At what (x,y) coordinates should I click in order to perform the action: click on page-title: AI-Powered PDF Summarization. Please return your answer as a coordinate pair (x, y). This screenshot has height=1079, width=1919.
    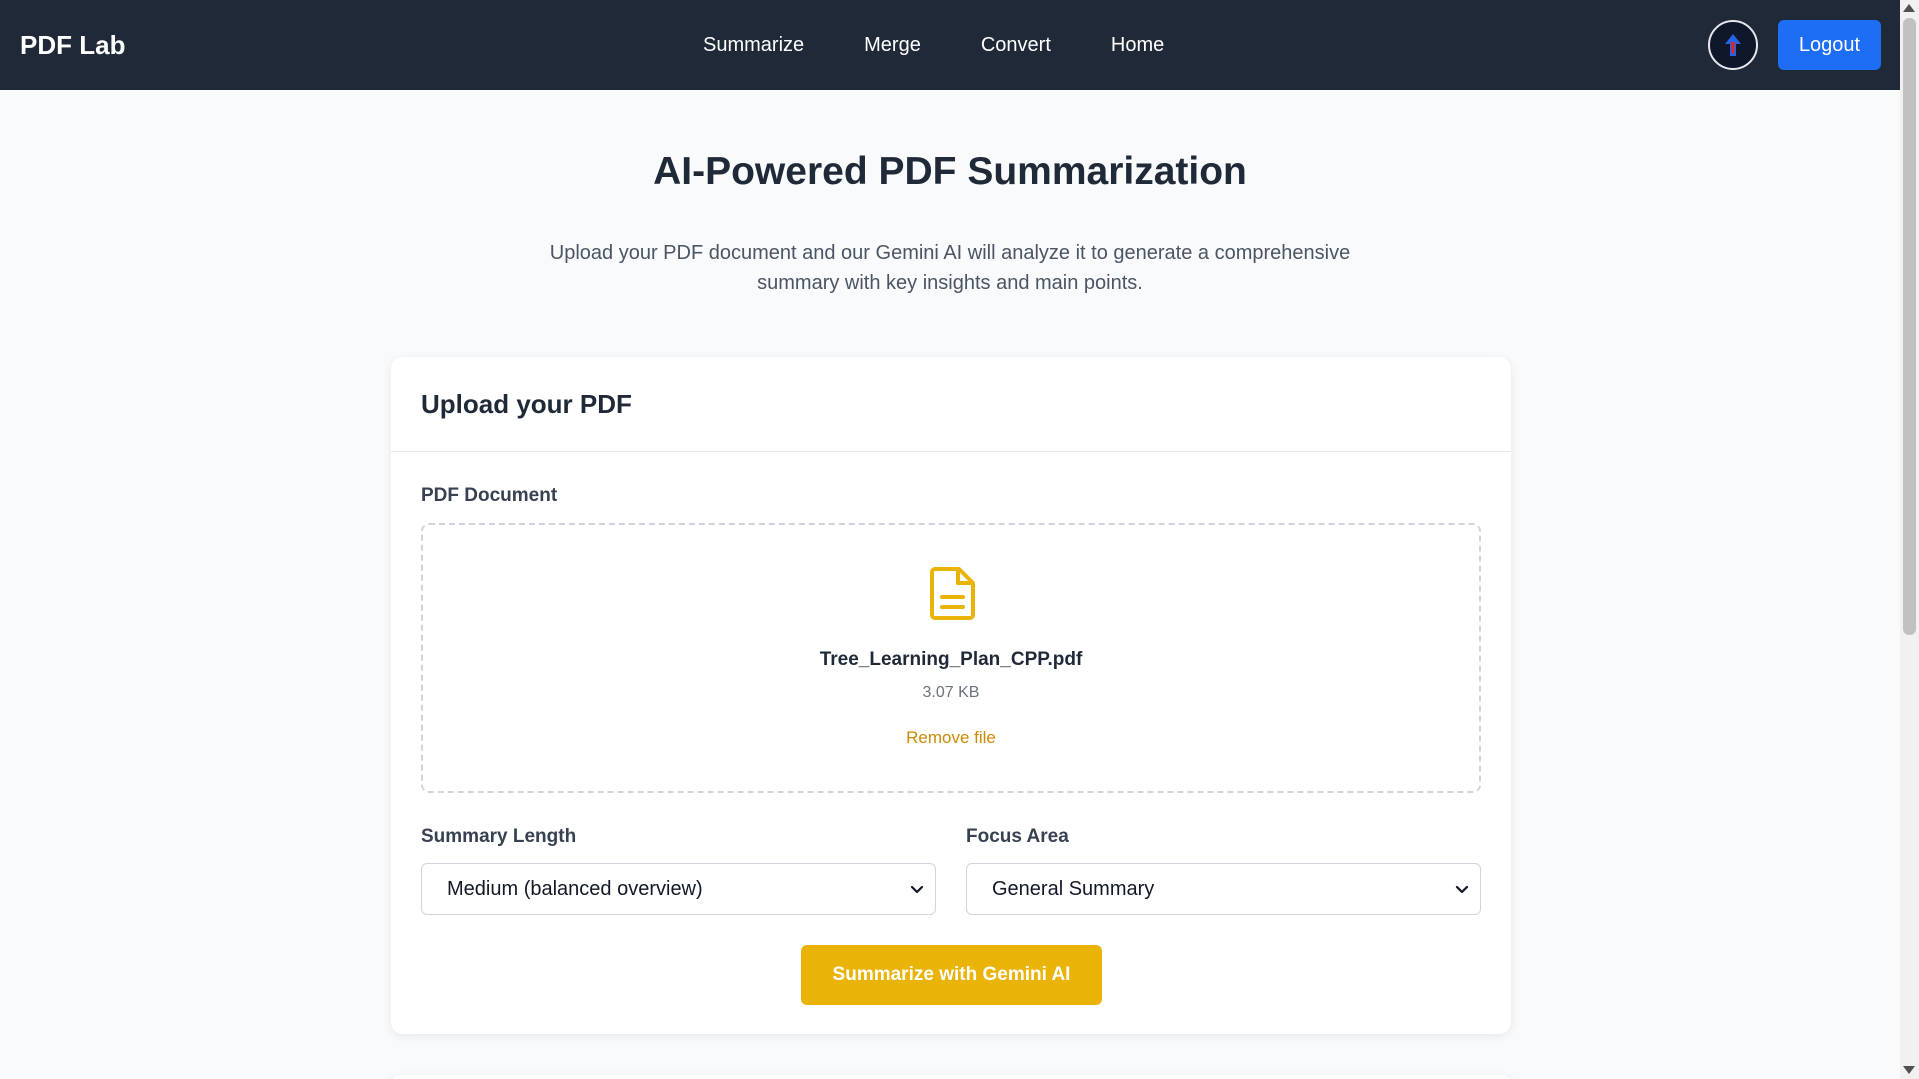
    Looking at the image, I should click on (950, 171).